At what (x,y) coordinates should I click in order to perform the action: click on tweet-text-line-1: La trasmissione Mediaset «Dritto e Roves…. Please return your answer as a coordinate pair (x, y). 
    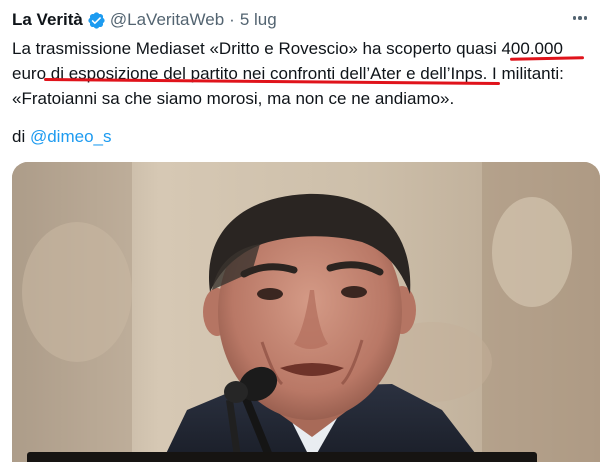
    Looking at the image, I should click on (287, 48).